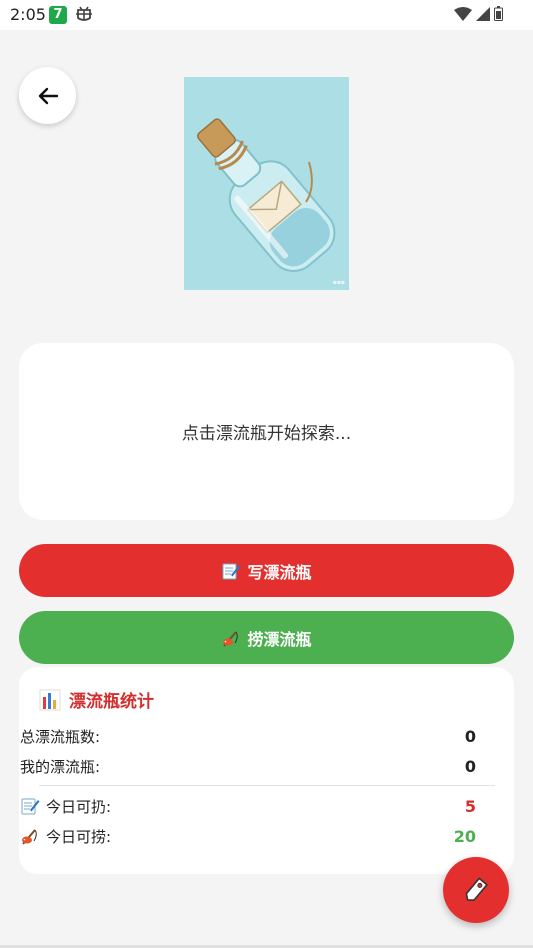 Image resolution: width=533 pixels, height=948 pixels. Describe the element at coordinates (111, 702) in the screenshot. I see `stats-title-text: 漂流瓶统计` at that location.